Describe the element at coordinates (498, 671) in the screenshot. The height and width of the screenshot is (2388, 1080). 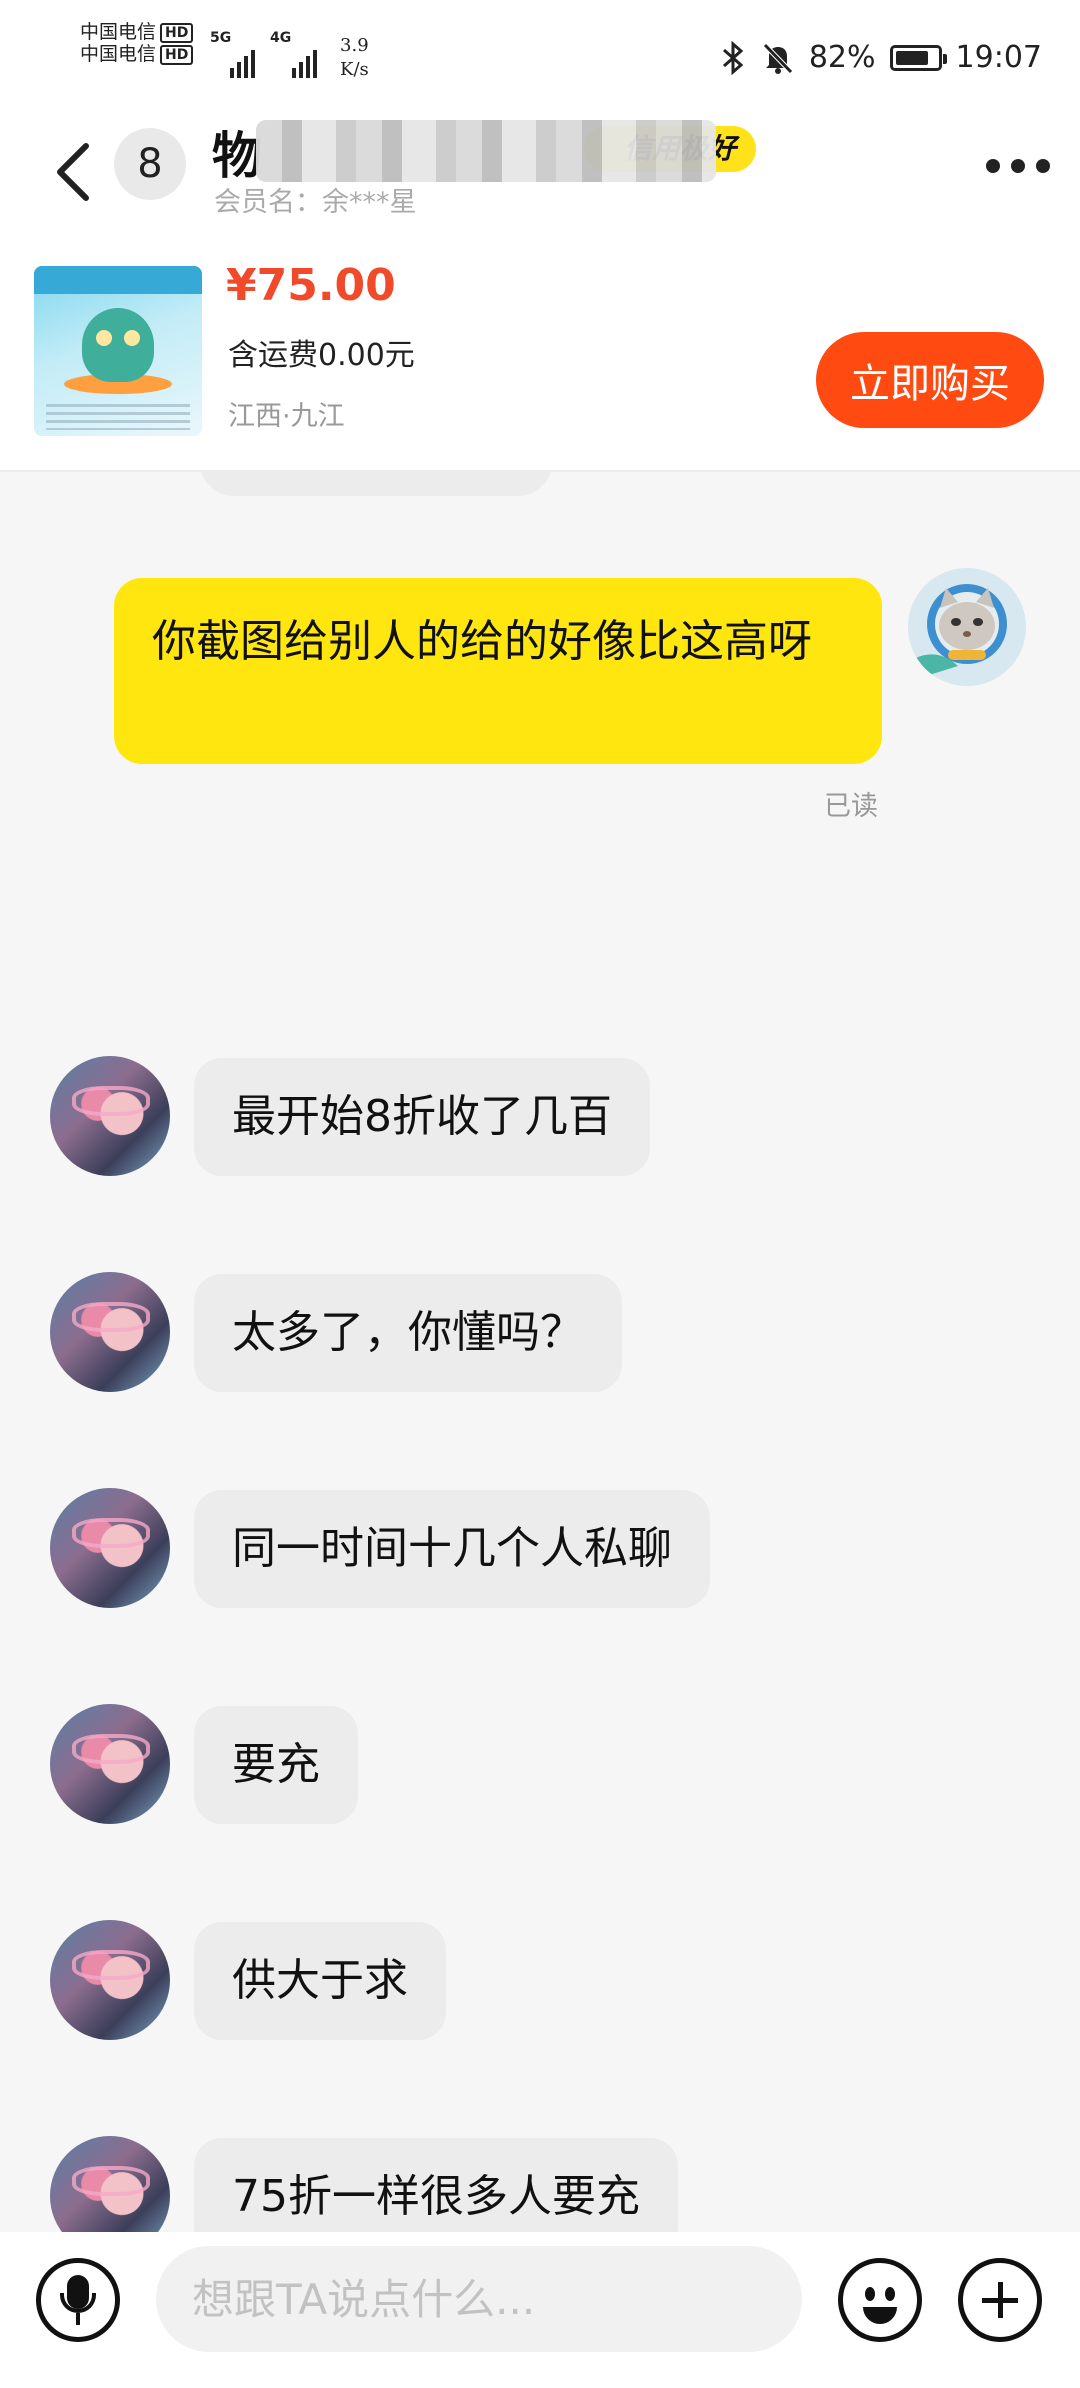
I see `my-message-bubble: 你截图给别人的给的好像比这高呀` at that location.